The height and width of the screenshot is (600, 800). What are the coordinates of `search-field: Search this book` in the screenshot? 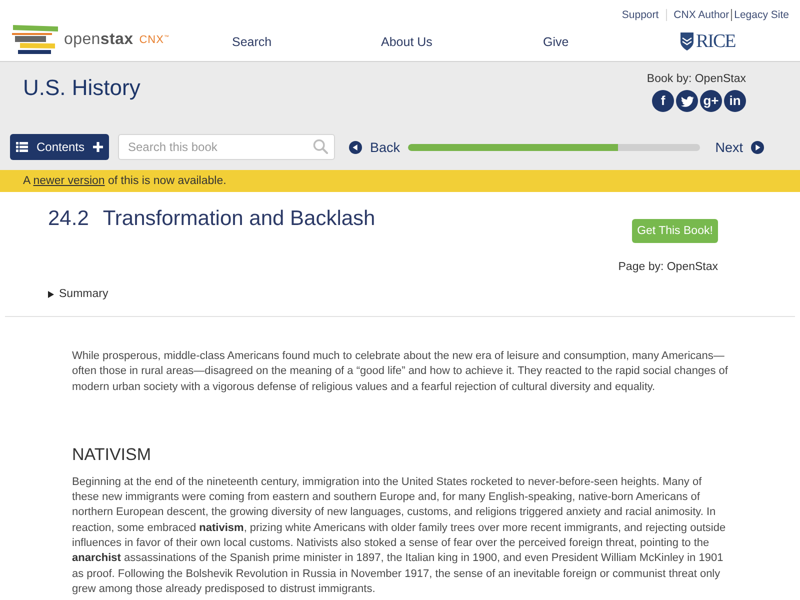 It's located at (226, 147).